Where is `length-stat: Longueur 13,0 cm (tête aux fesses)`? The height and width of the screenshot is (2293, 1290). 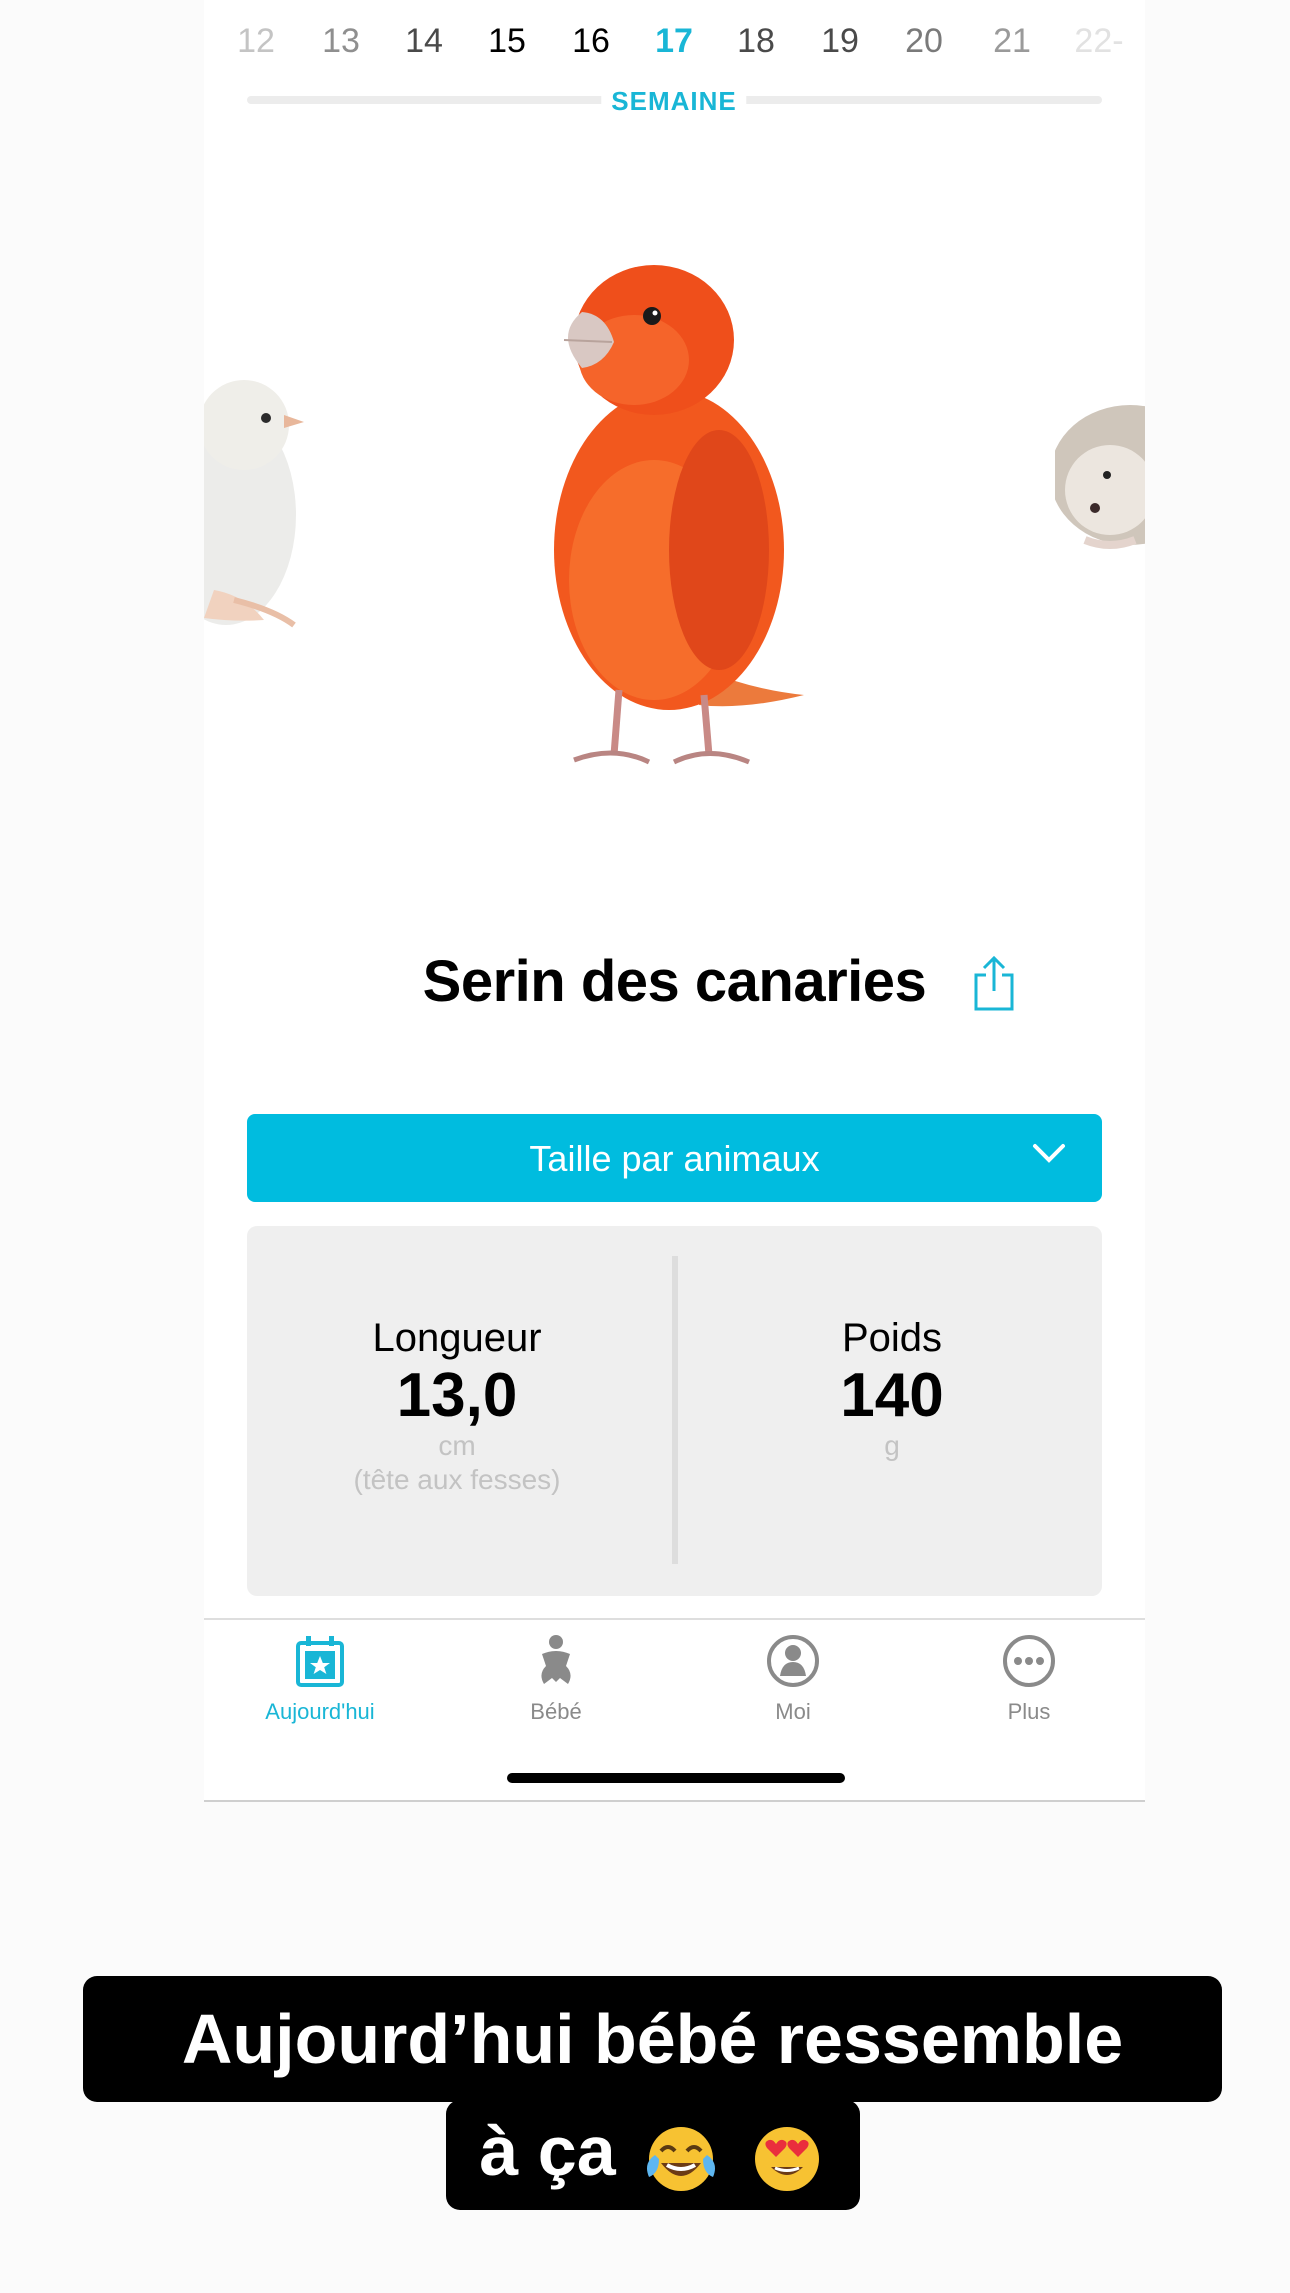
length-stat: Longueur 13,0 cm (tête aux fesses) is located at coordinates (457, 1406).